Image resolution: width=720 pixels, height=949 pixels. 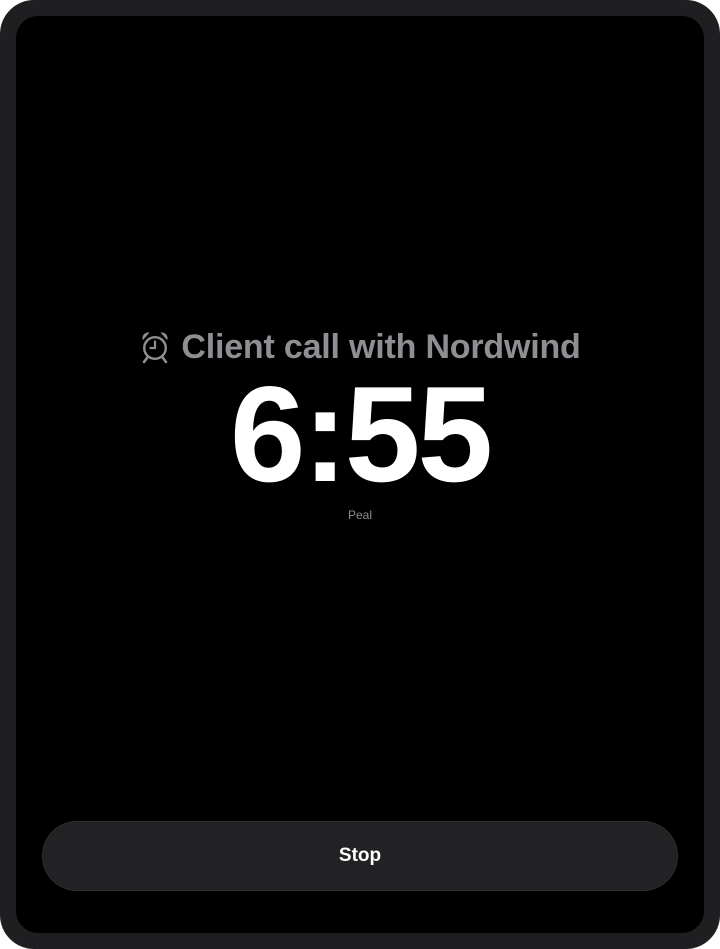 What do you see at coordinates (155, 348) in the screenshot?
I see `alarm-clock-icon` at bounding box center [155, 348].